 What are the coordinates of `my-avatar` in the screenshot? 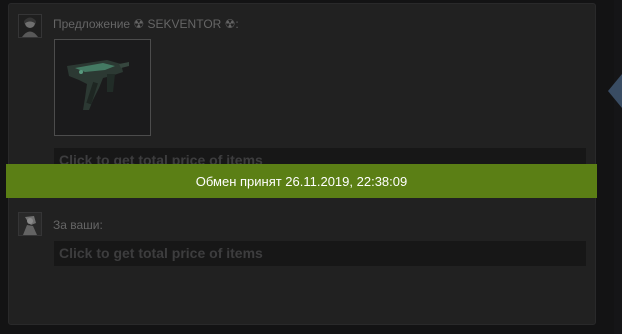 It's located at (30, 224).